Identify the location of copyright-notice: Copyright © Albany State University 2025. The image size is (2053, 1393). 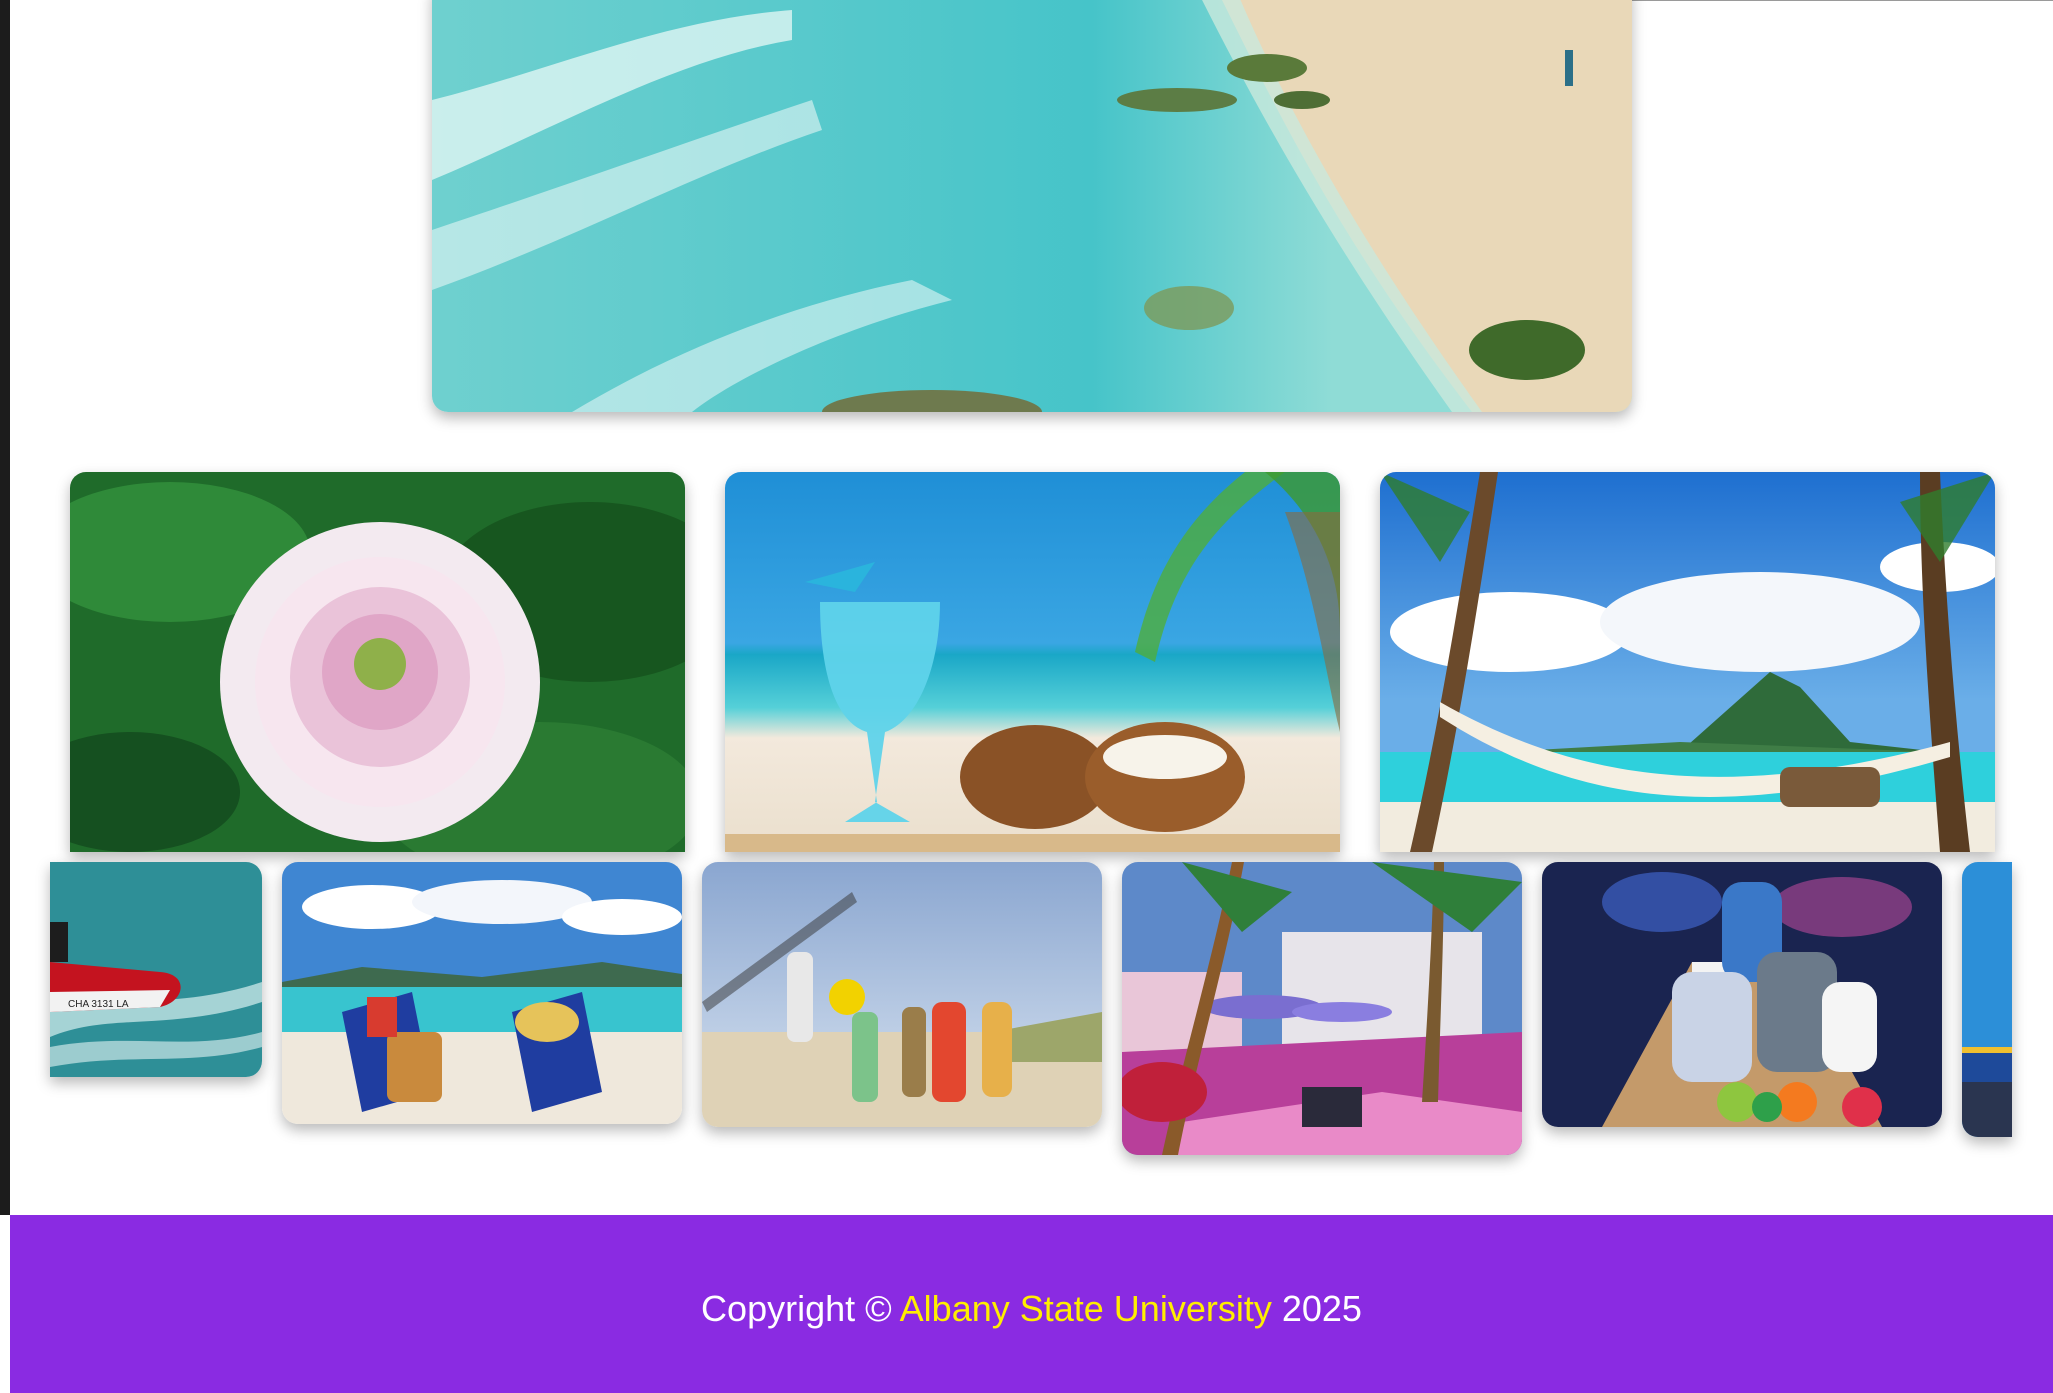
(1031, 1309).